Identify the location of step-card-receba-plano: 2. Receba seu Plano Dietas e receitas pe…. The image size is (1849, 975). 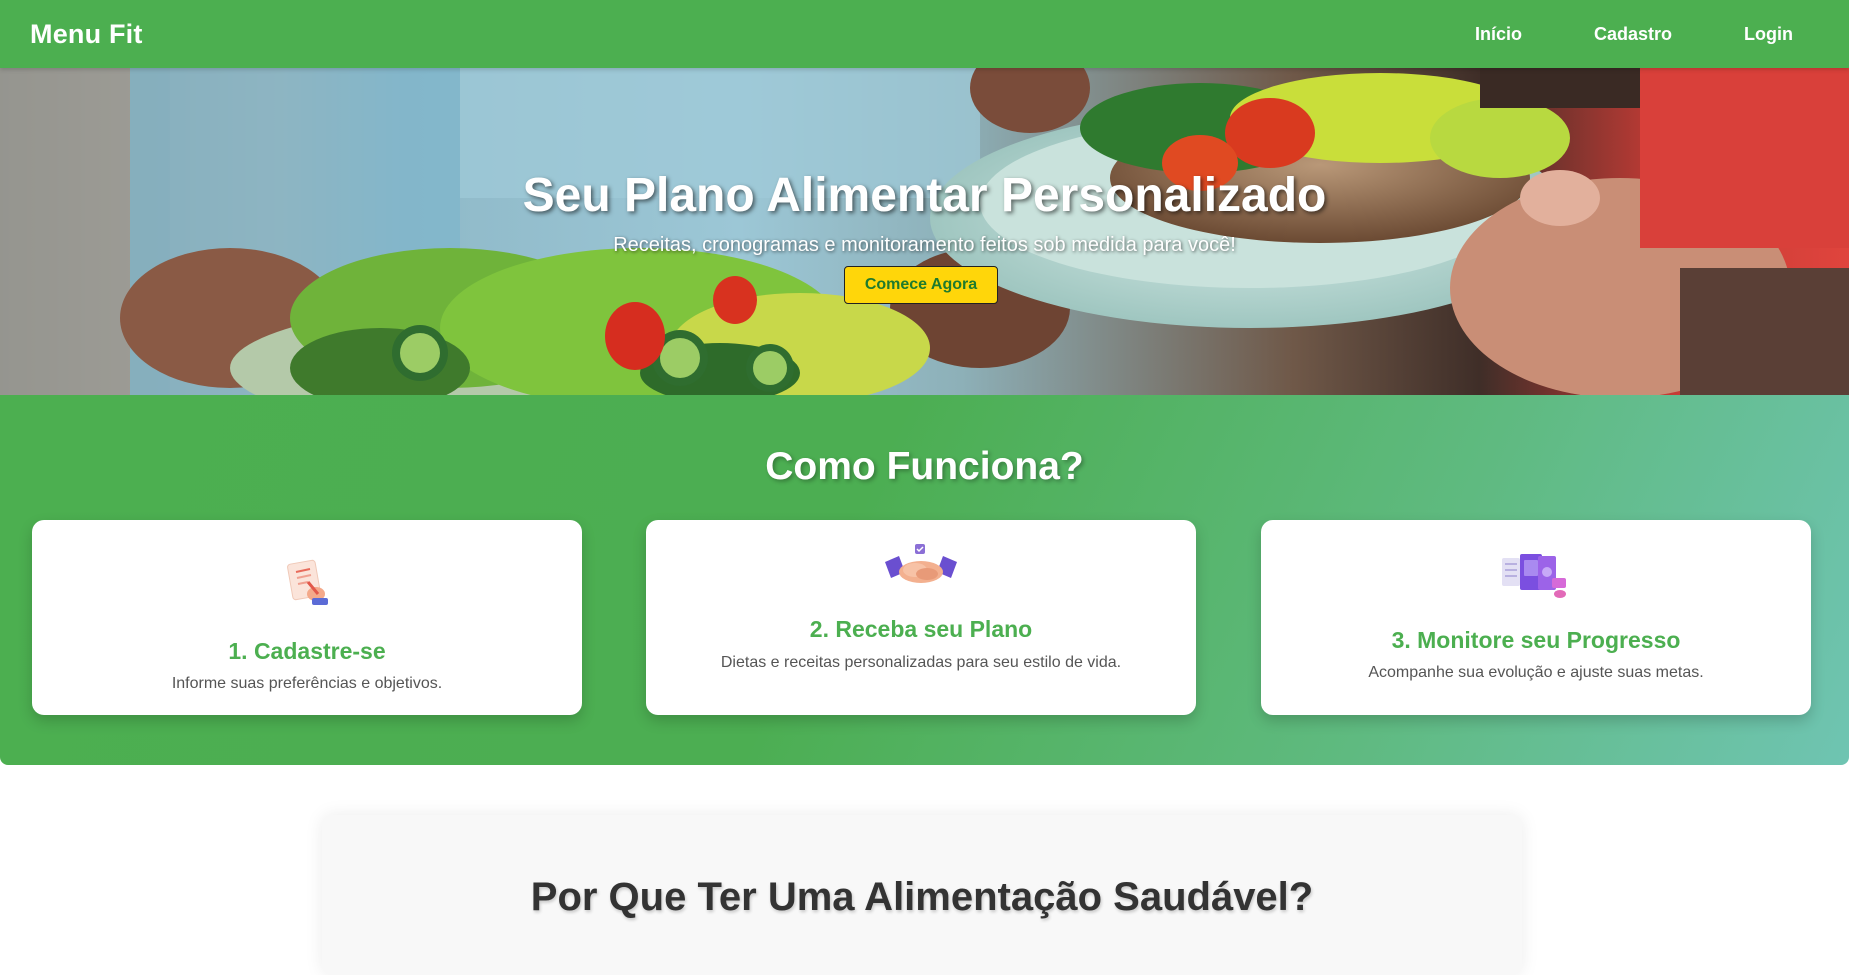
(921, 617).